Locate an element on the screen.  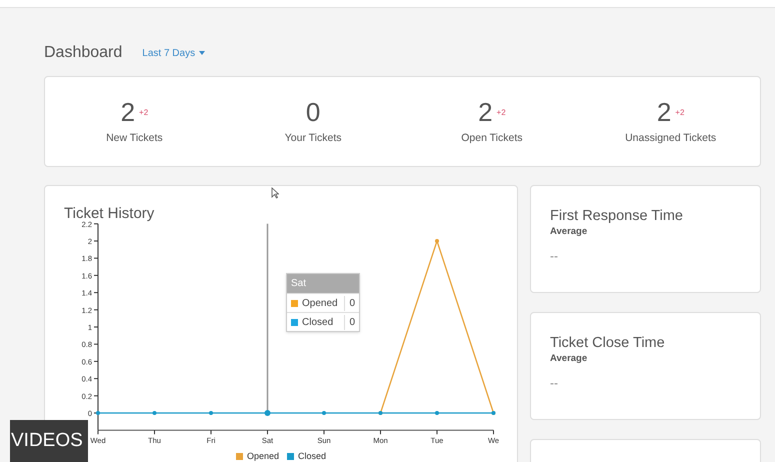
stat-label: Your Tickets is located at coordinates (313, 138).